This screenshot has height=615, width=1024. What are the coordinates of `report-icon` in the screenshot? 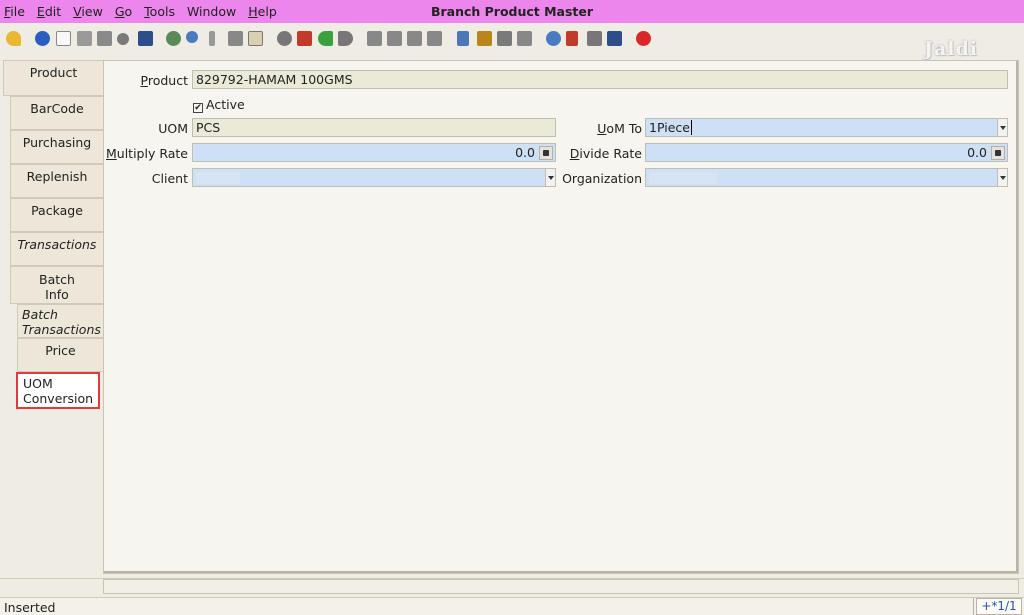 It's located at (463, 38).